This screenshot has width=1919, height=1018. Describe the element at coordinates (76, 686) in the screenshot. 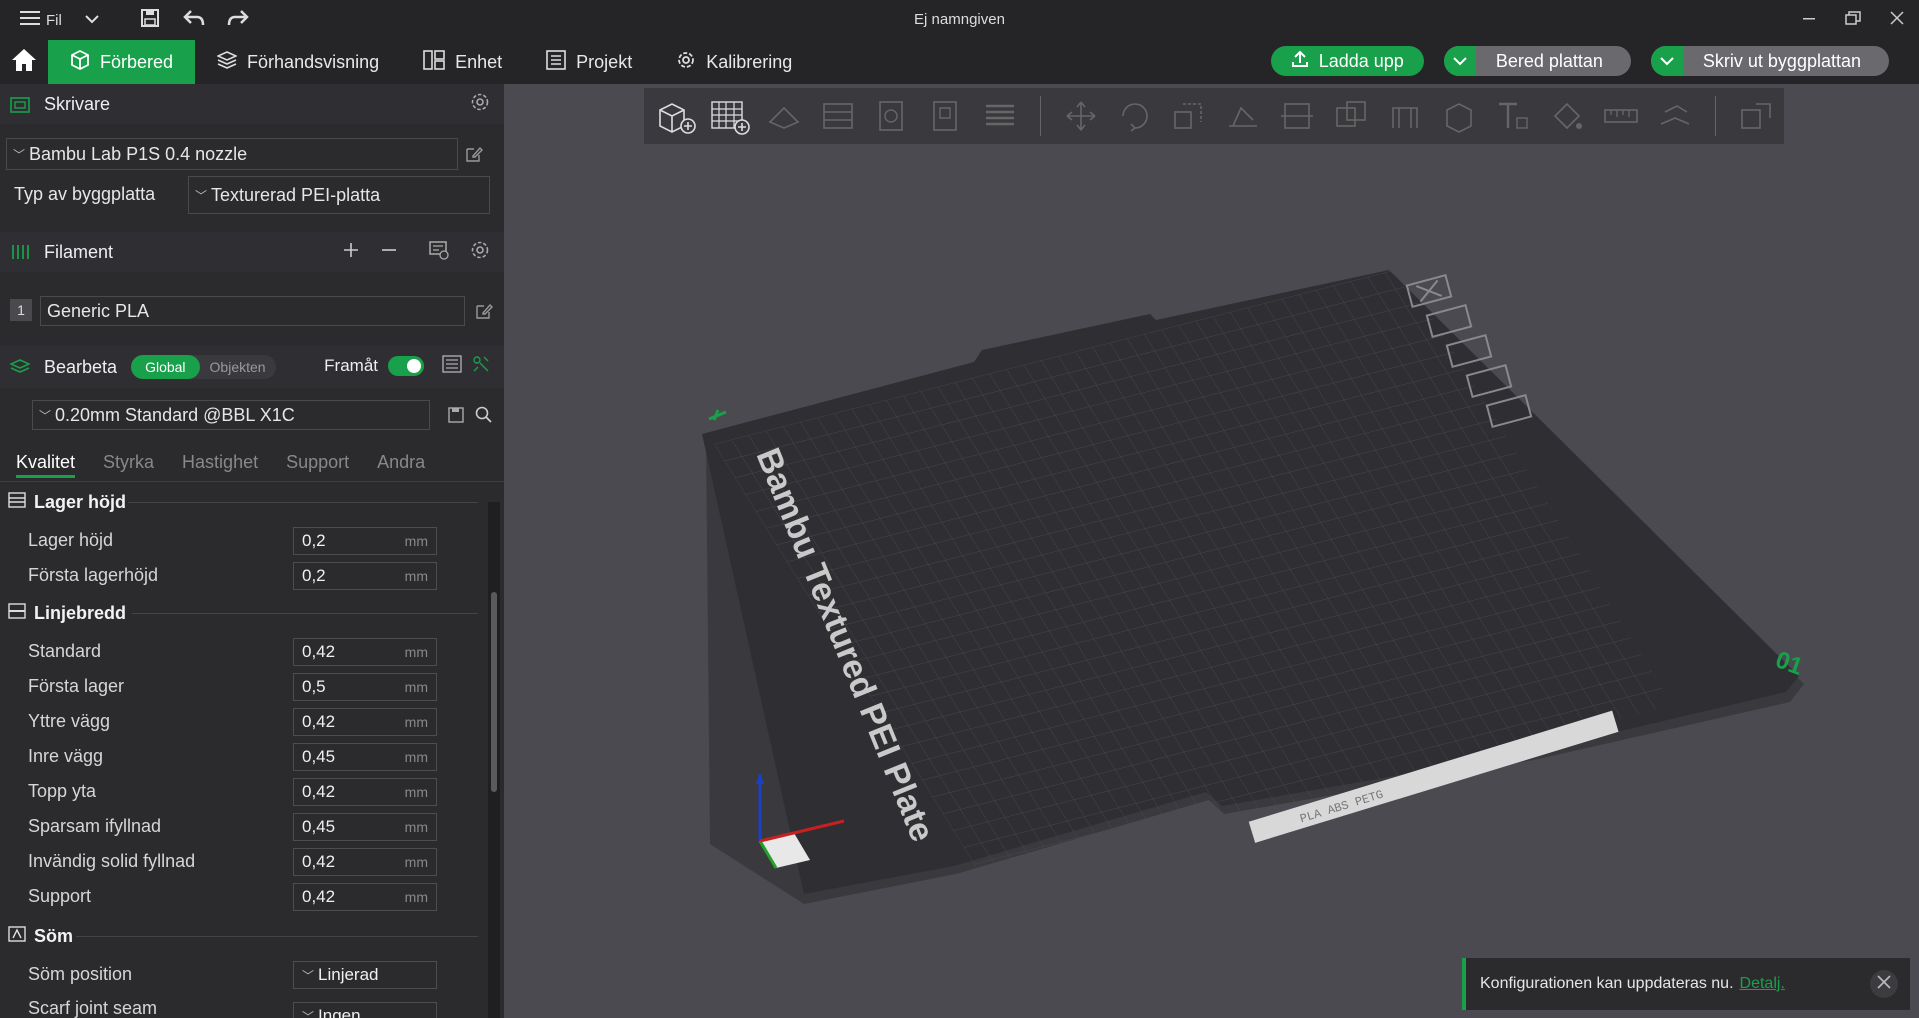

I see `param-label: Första lager` at that location.